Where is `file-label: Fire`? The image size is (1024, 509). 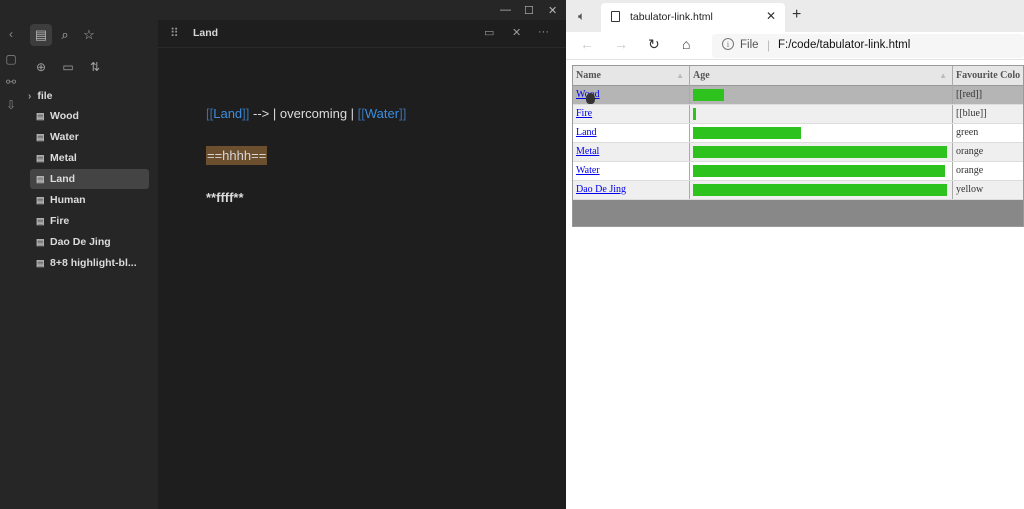 file-label: Fire is located at coordinates (60, 221).